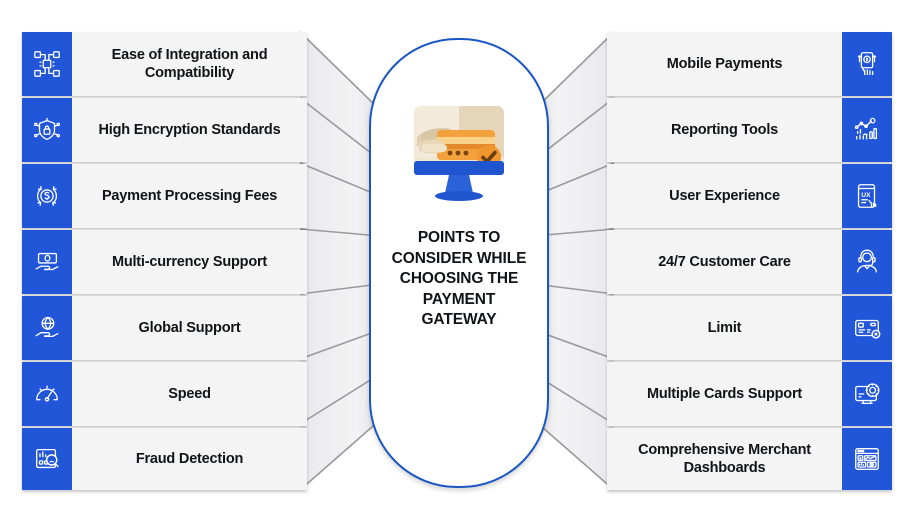  Describe the element at coordinates (459, 154) in the screenshot. I see `monitor-credit-card-approved-illustration` at that location.